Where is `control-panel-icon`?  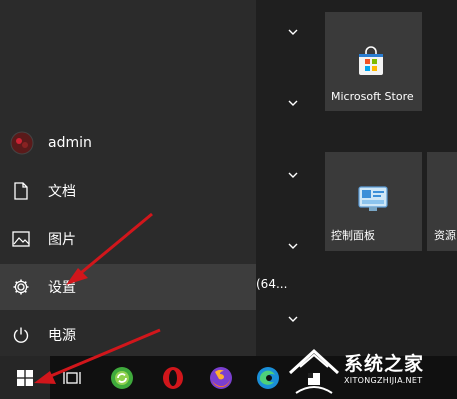
control-panel-icon is located at coordinates (373, 201).